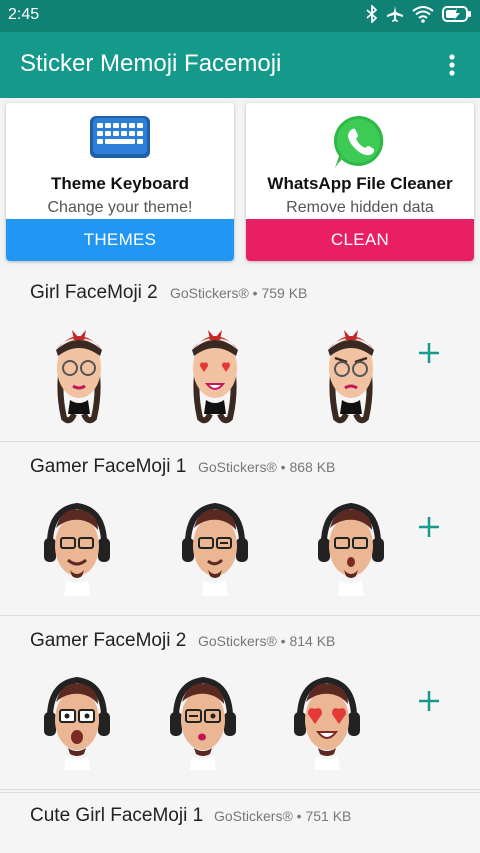 The height and width of the screenshot is (853, 480). Describe the element at coordinates (360, 240) in the screenshot. I see `clean-button: CLEAN` at that location.